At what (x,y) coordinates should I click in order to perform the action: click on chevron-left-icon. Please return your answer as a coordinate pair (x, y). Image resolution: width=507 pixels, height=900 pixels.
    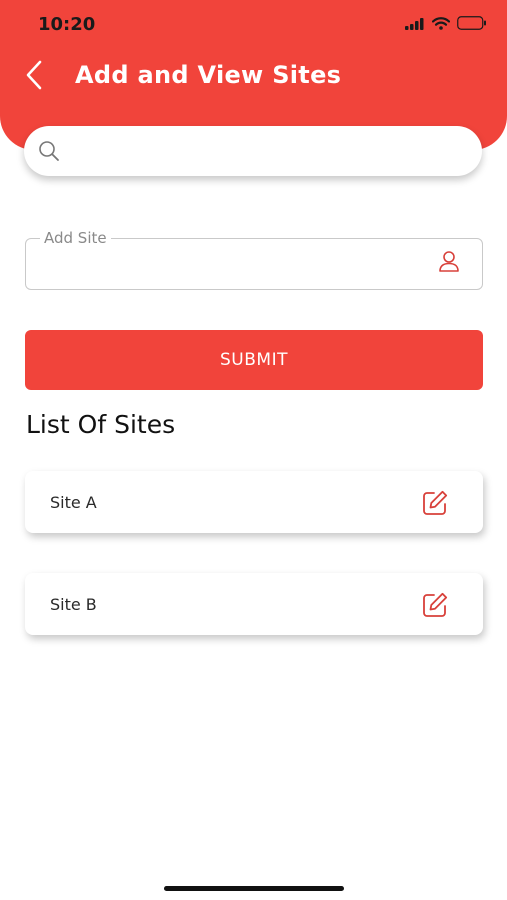
    Looking at the image, I should click on (34, 77).